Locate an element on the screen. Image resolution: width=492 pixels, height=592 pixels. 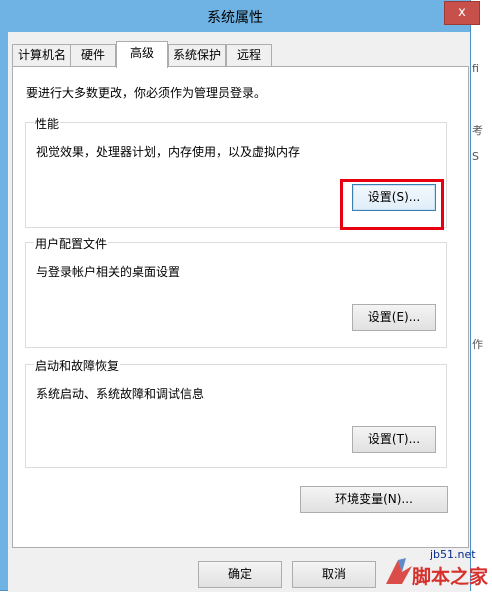
tab-hardware: 硬件 is located at coordinates (93, 55).